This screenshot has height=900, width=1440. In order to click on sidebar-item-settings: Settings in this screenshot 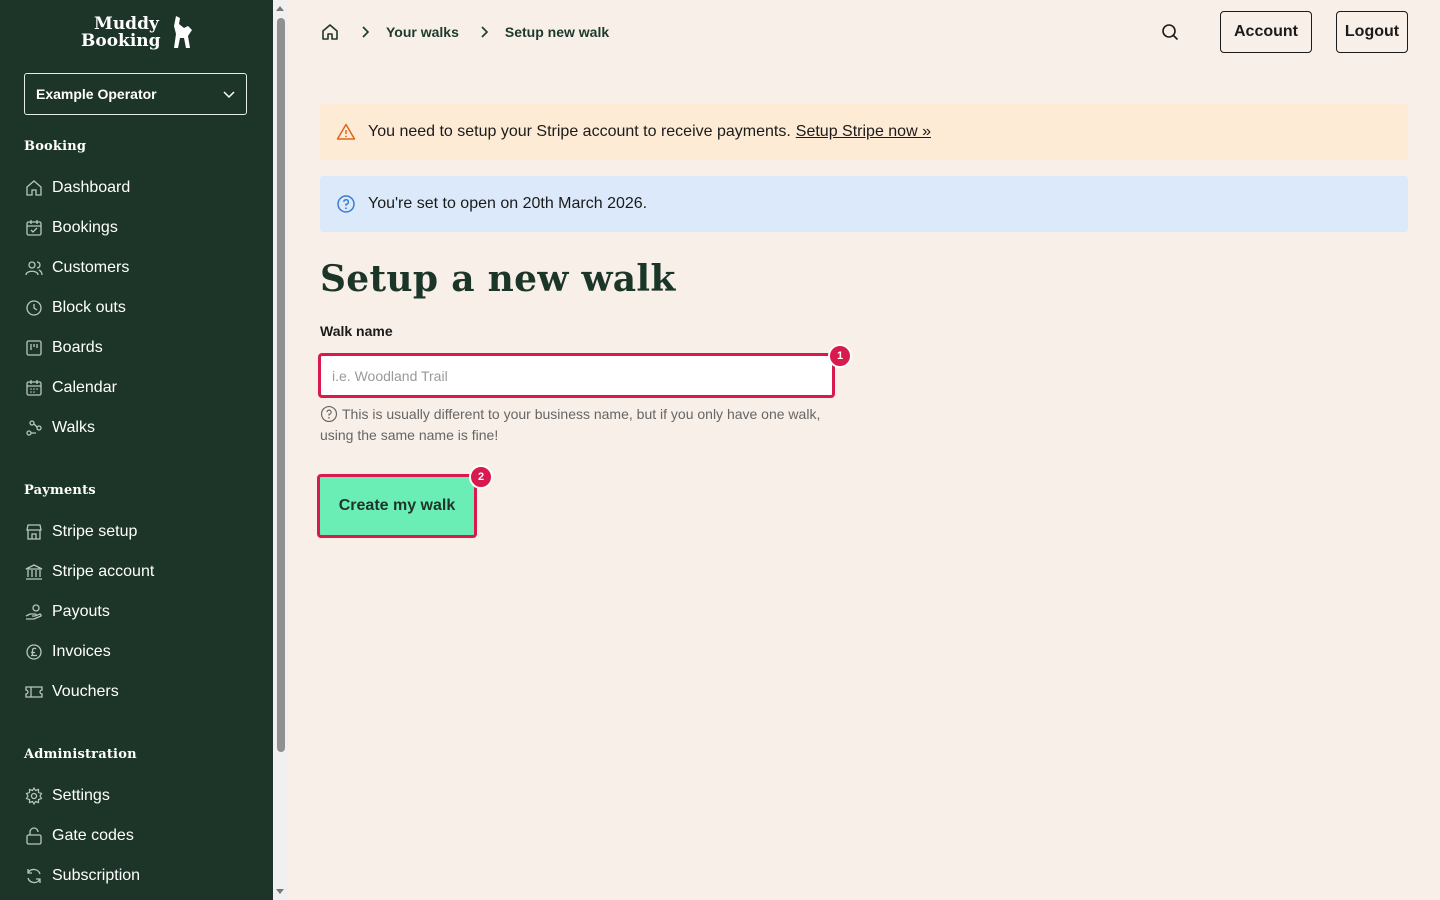, I will do `click(139, 796)`.